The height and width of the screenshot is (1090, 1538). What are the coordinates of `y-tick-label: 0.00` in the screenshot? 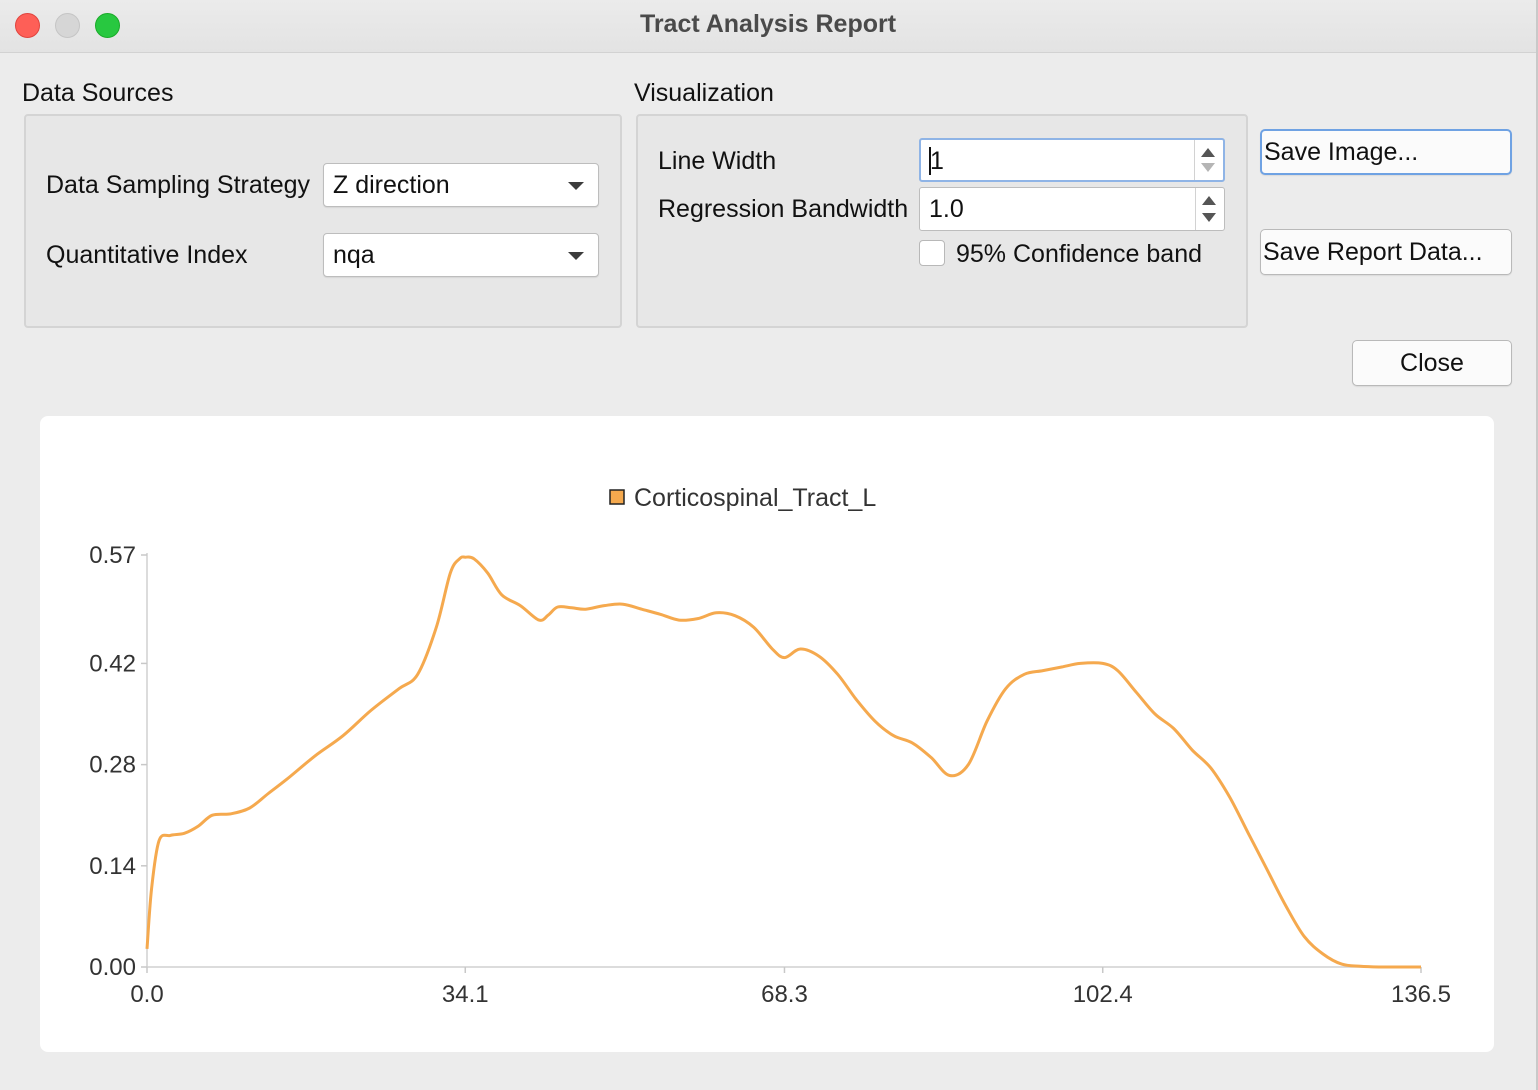 It's located at (112, 967).